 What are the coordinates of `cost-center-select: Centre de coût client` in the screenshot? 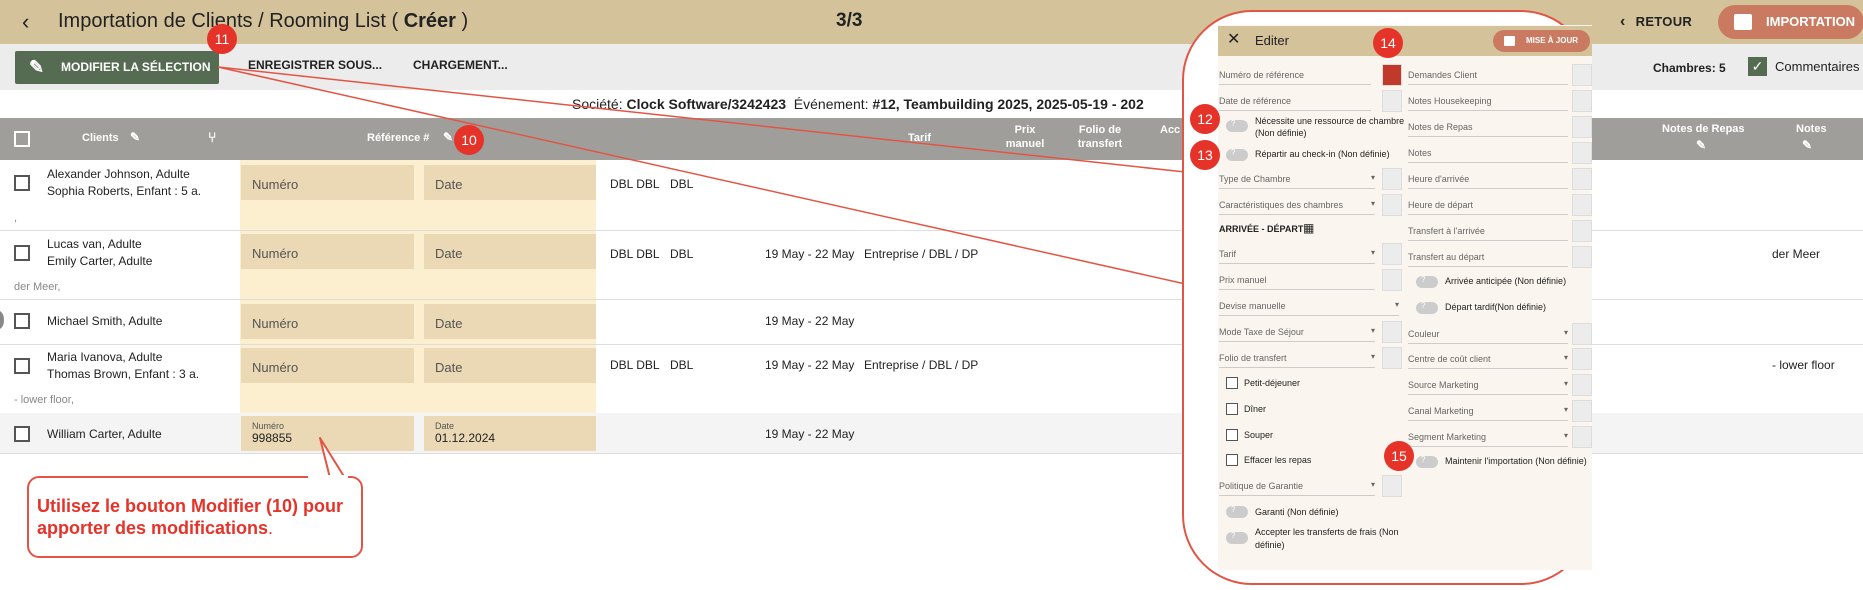 It's located at (1488, 358).